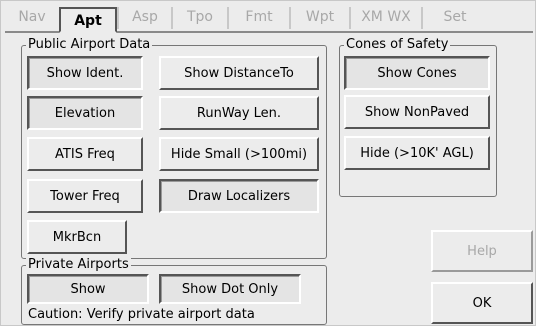 This screenshot has width=536, height=326. What do you see at coordinates (258, 18) in the screenshot?
I see `tab-fmt: Fmt` at bounding box center [258, 18].